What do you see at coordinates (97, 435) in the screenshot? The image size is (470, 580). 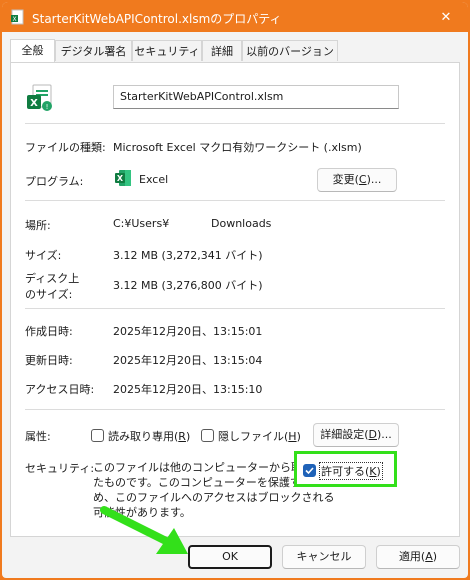 I see `readonly-checkbox` at bounding box center [97, 435].